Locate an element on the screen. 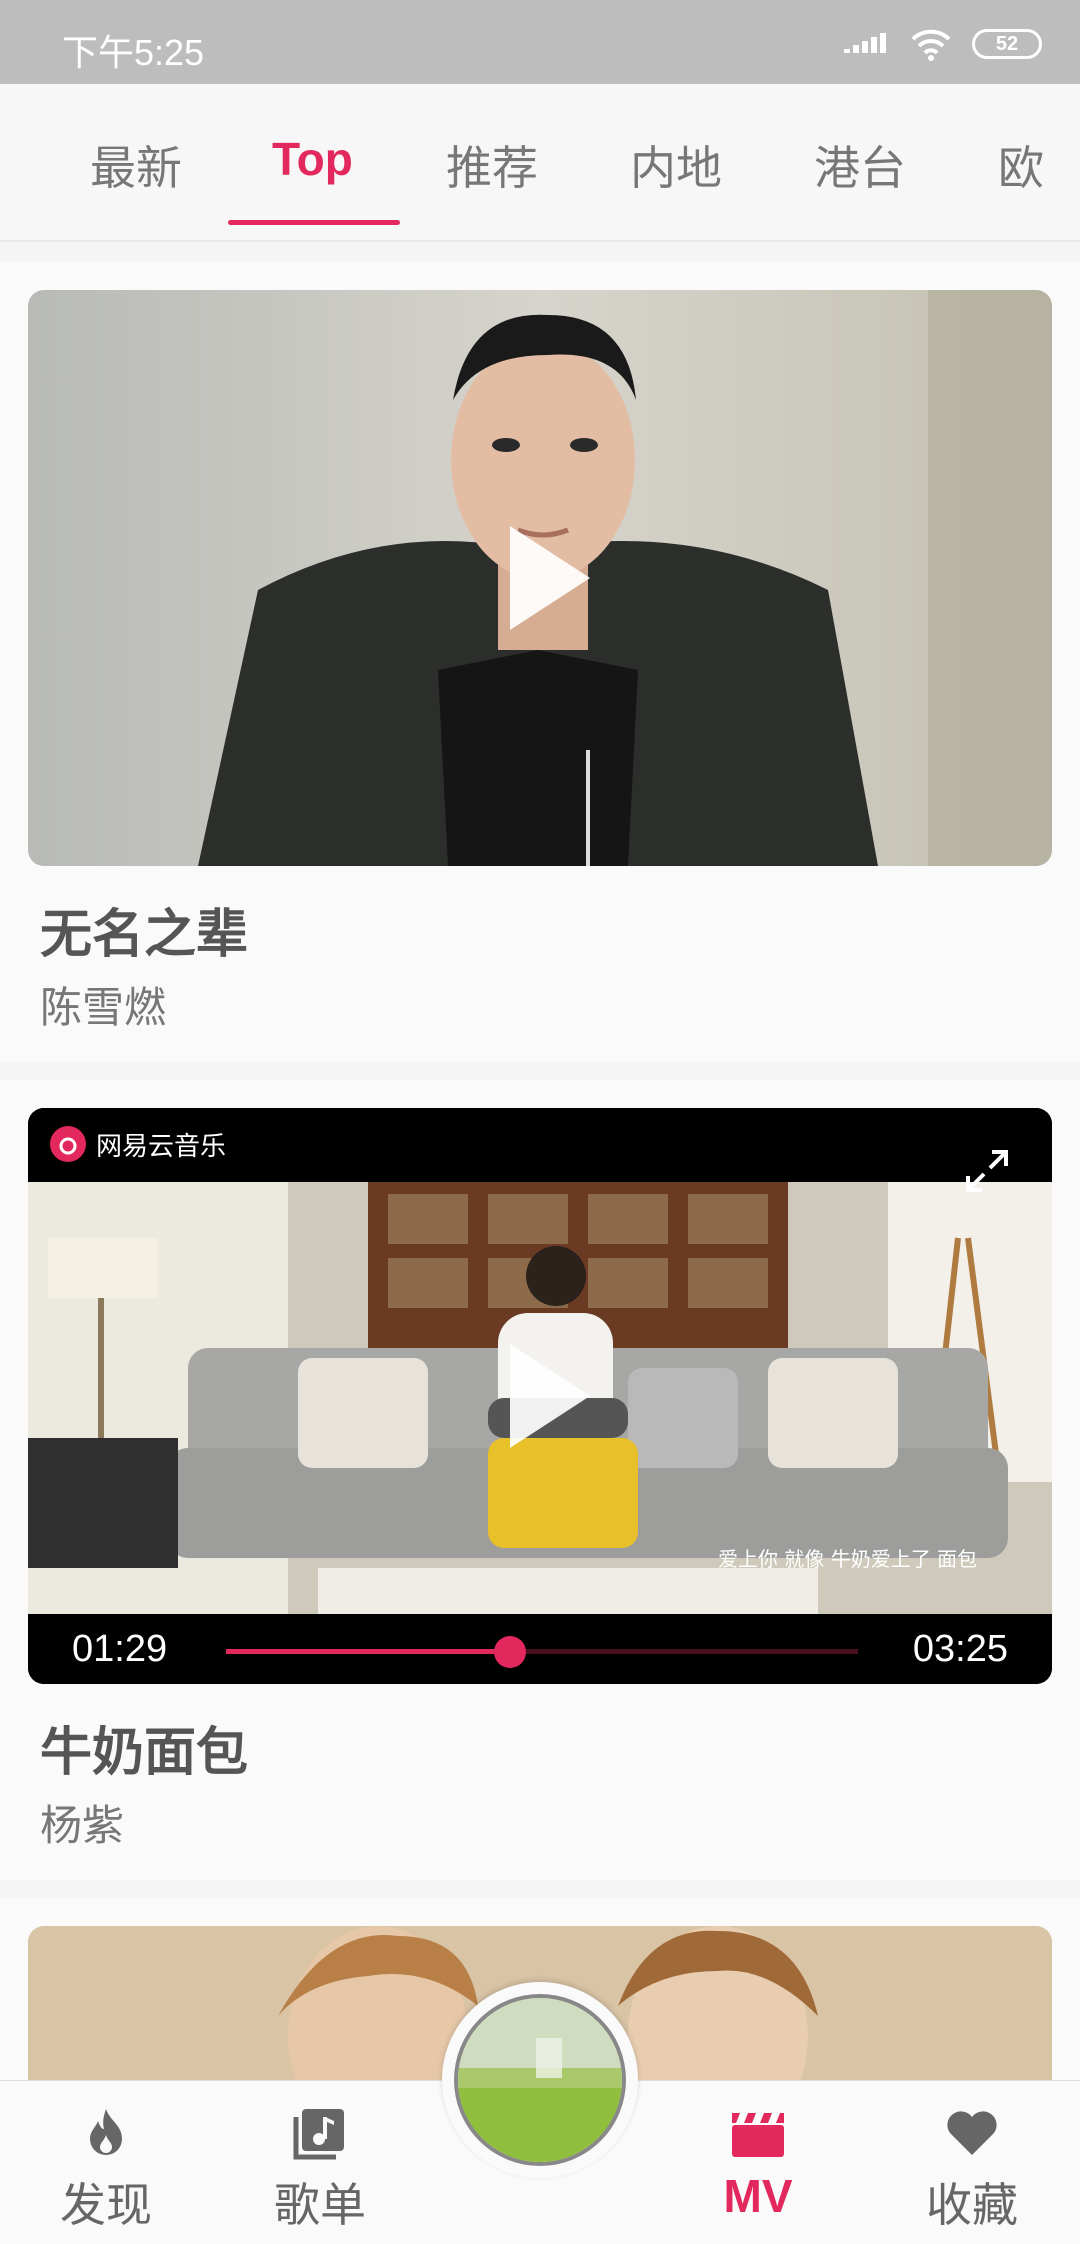  video-artist: 陈雪燃 is located at coordinates (103, 1004).